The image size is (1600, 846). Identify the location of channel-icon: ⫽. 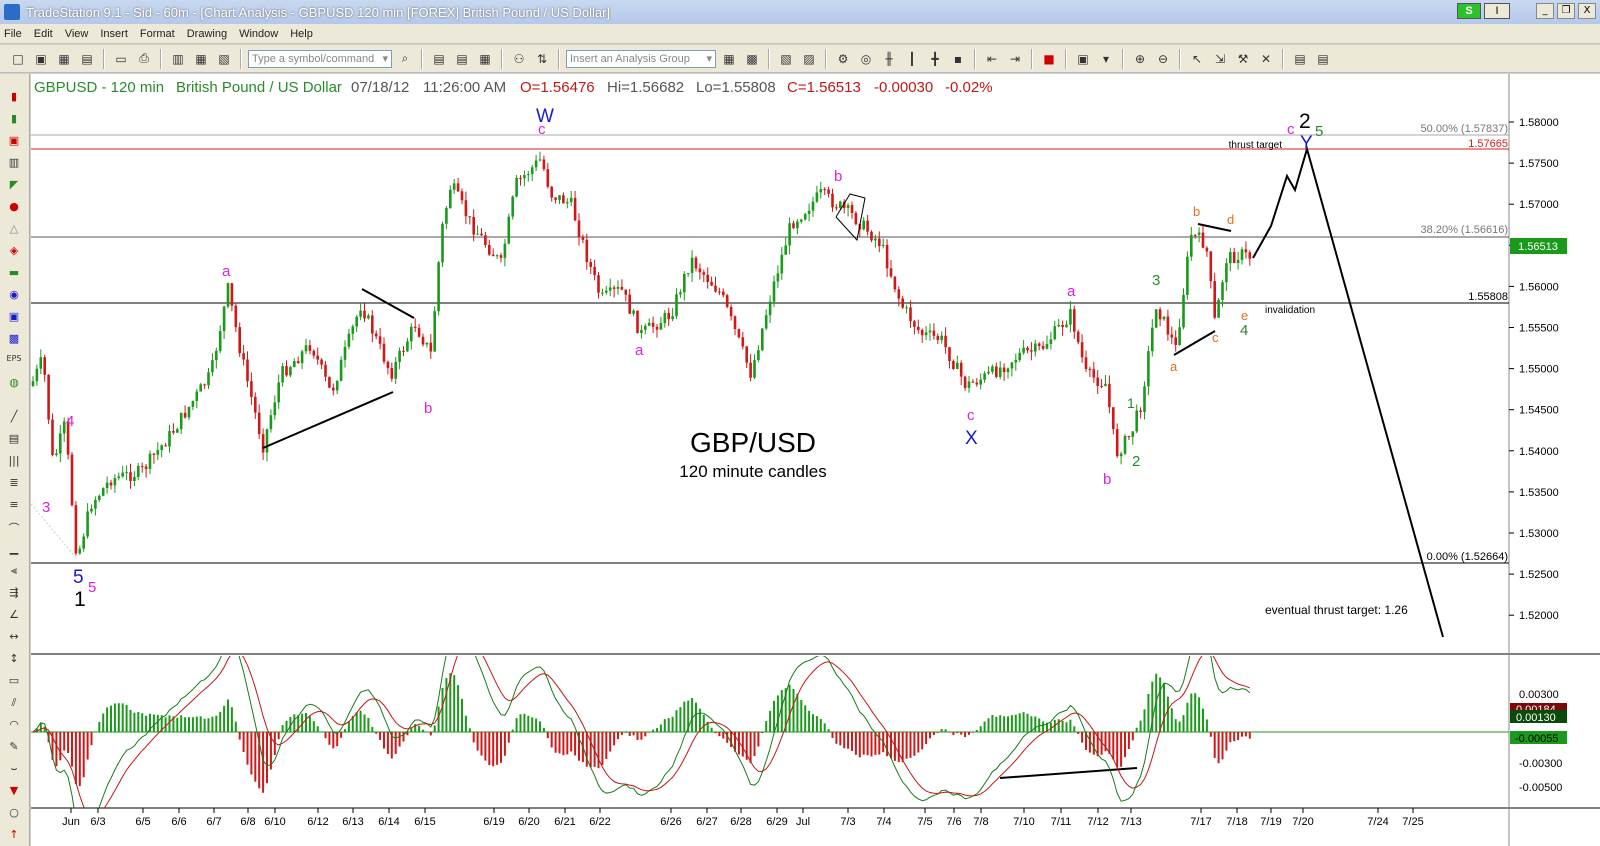
(14, 703).